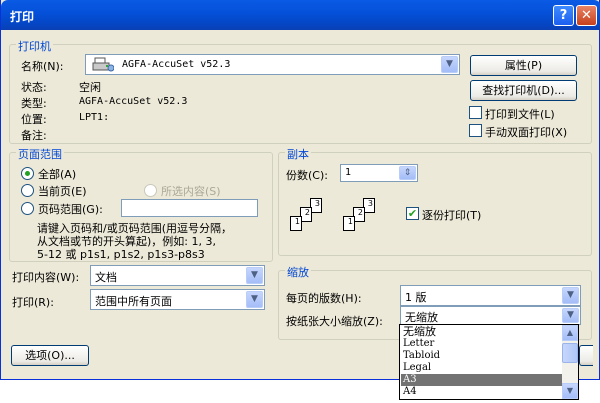 This screenshot has height=403, width=600. I want to click on printer-icon, so click(103, 64).